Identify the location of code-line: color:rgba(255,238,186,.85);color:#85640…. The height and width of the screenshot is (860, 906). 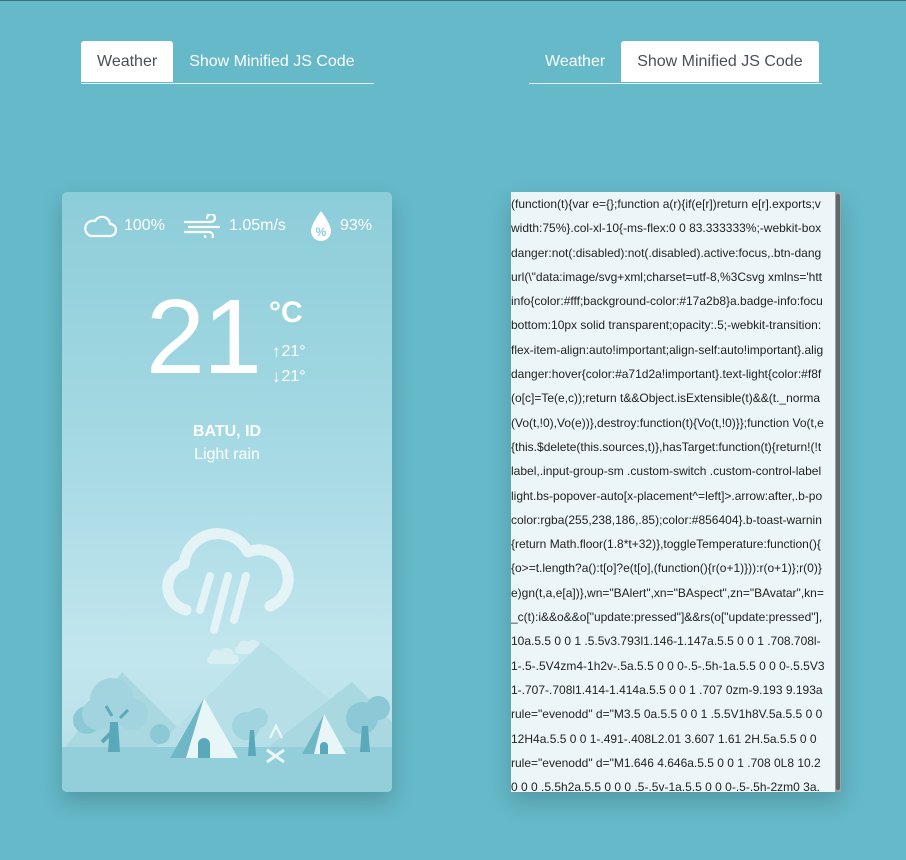
(666, 519).